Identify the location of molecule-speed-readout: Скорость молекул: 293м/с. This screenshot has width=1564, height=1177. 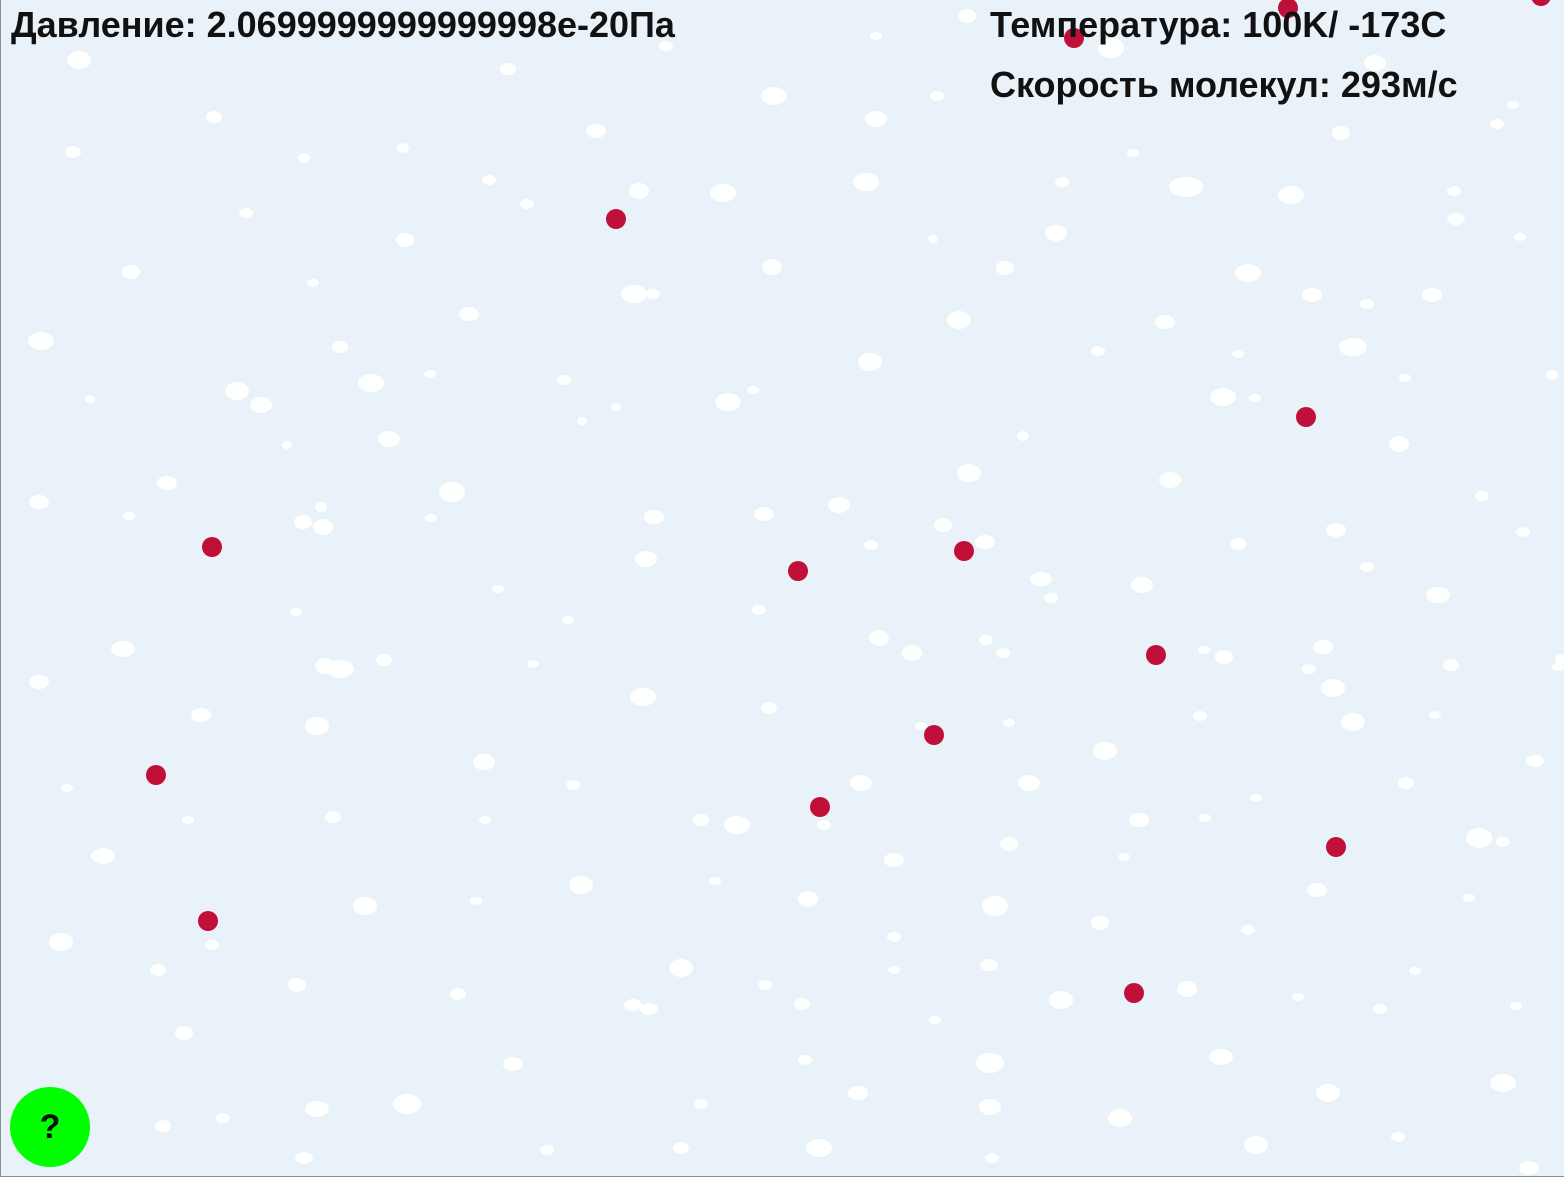
(1224, 84).